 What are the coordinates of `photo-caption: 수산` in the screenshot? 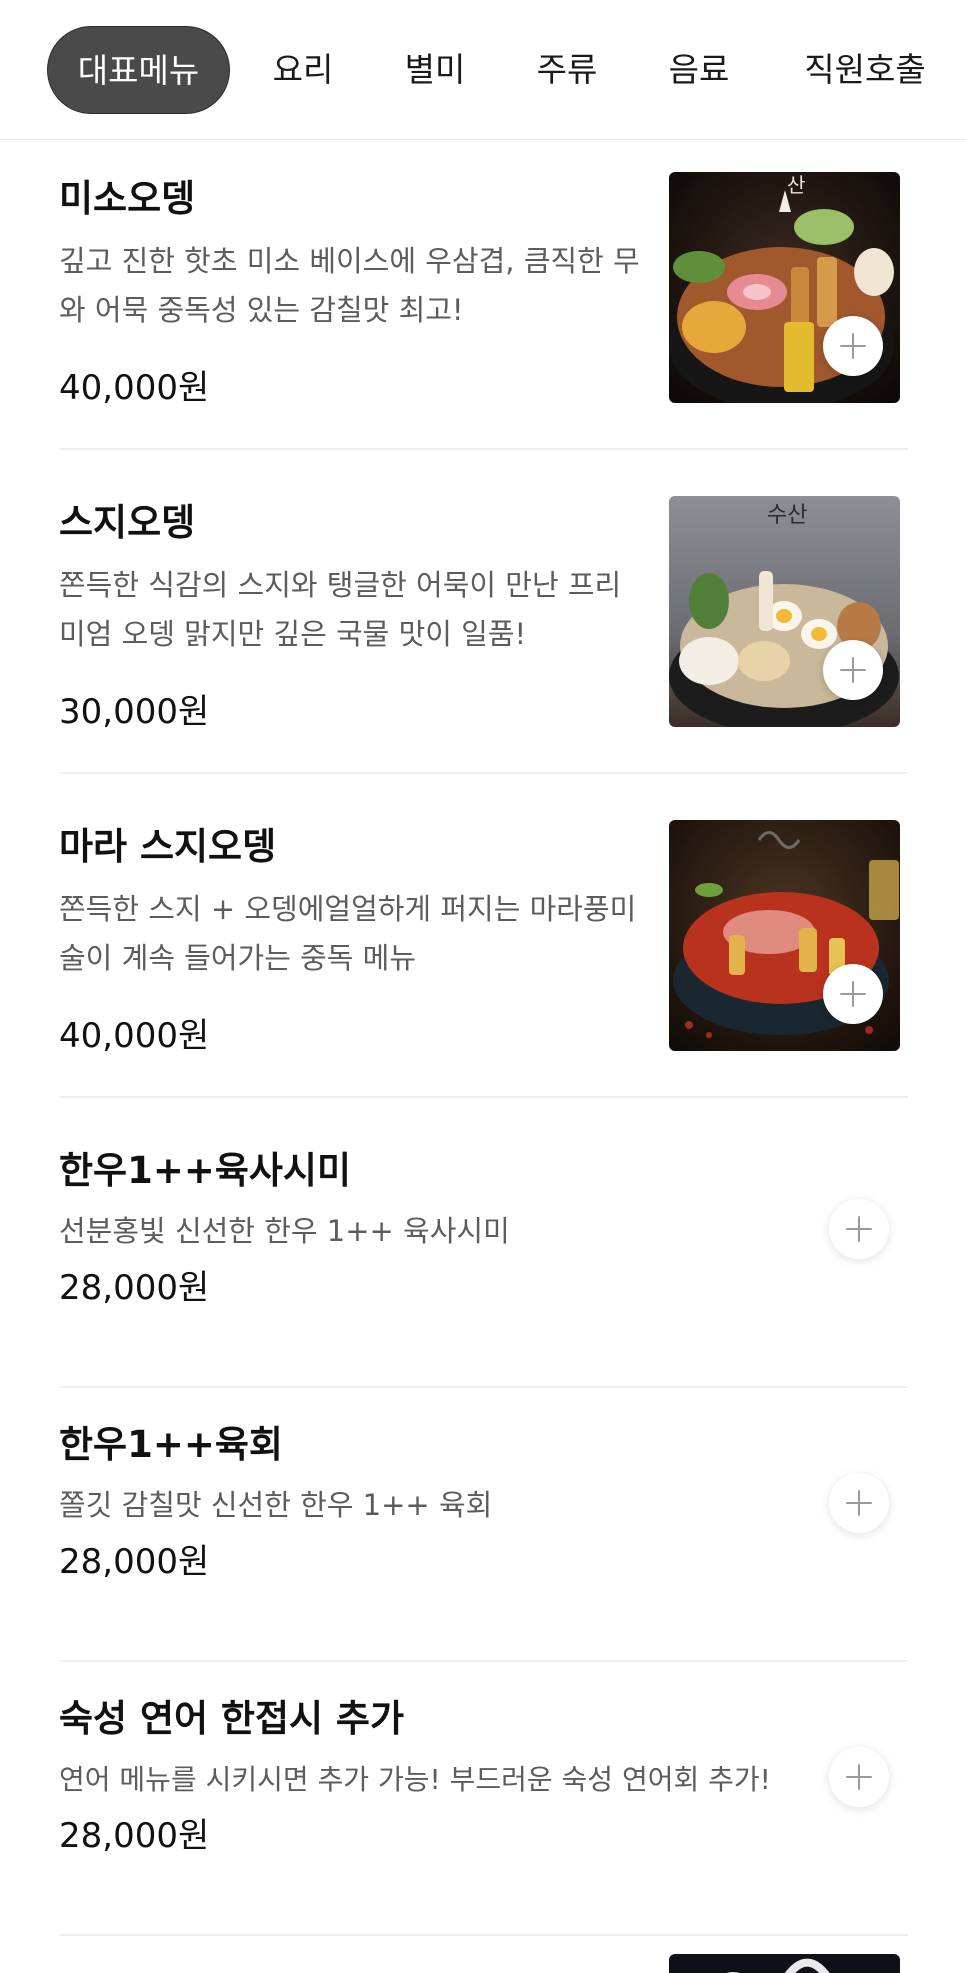 It's located at (787, 515).